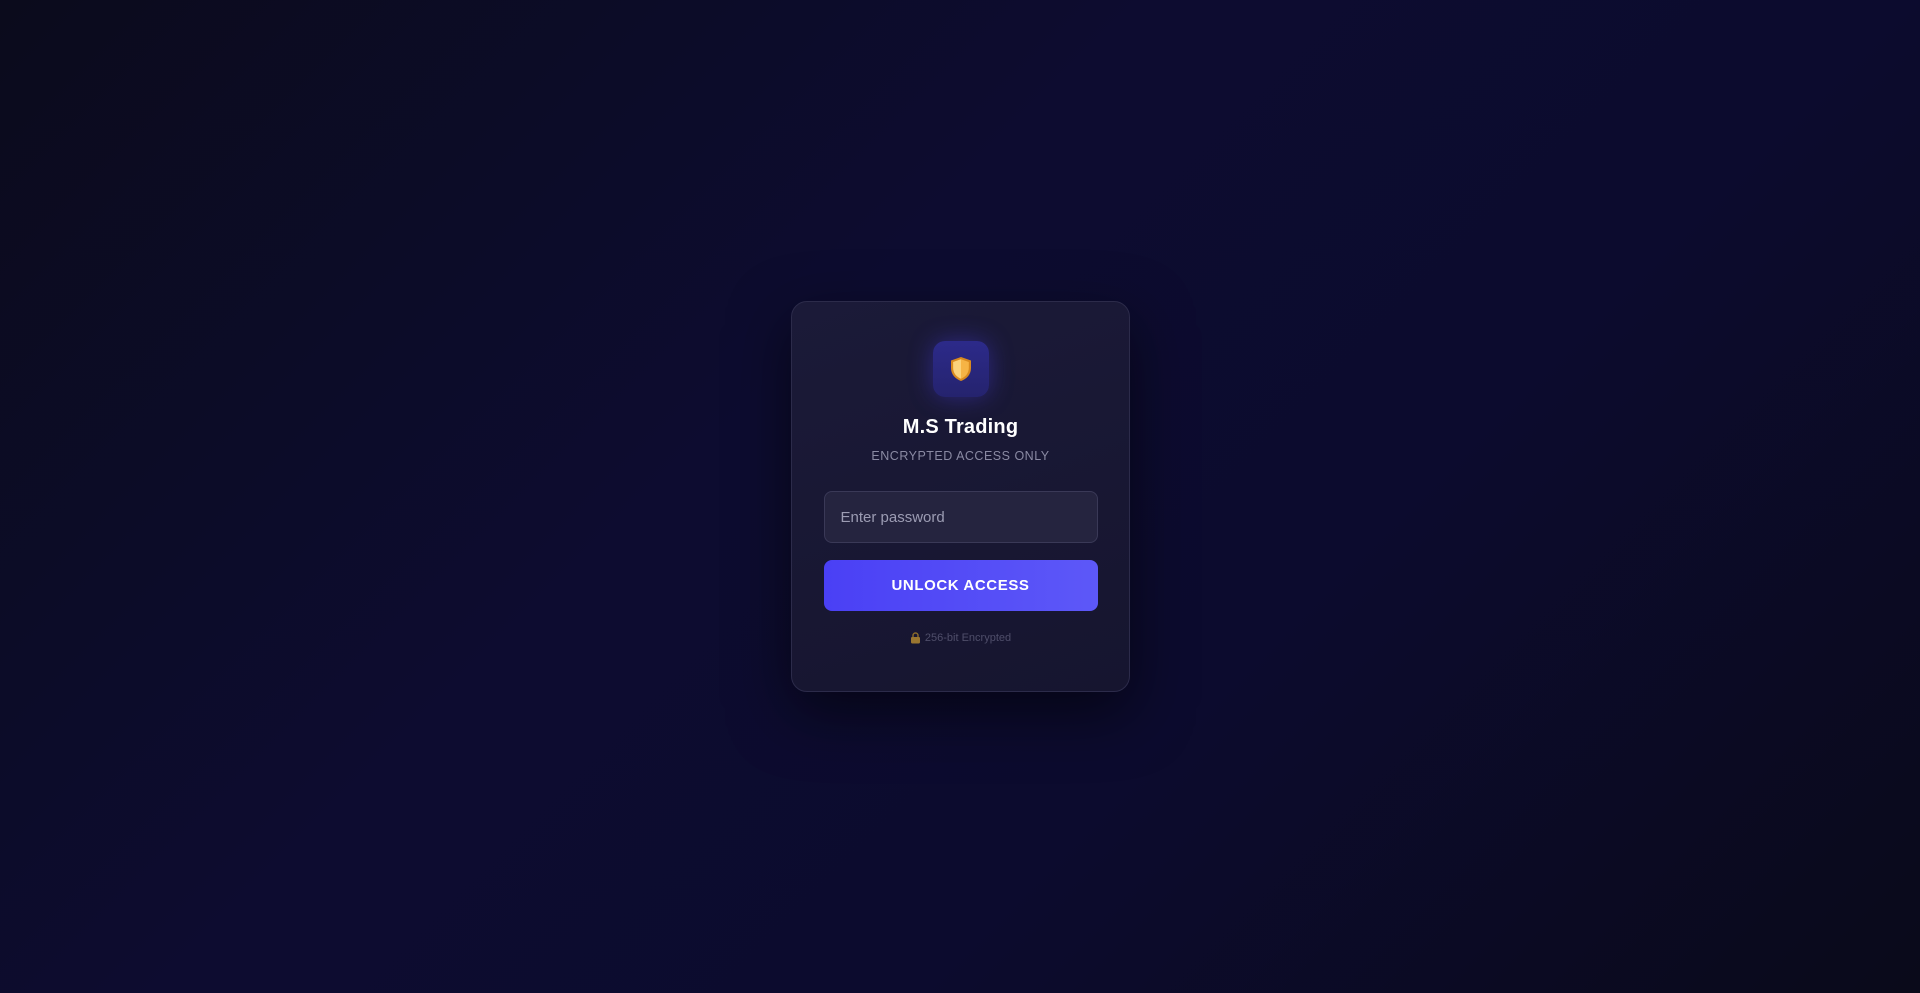 This screenshot has height=993, width=1920. I want to click on encryption-note: 256-bit Encrypted, so click(960, 638).